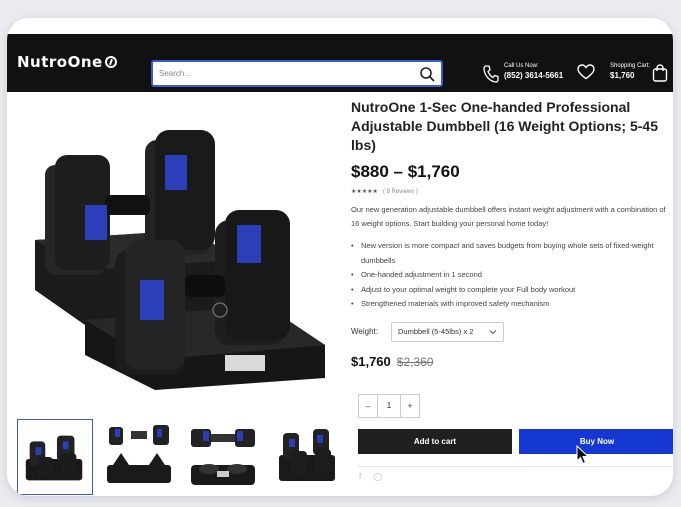 The width and height of the screenshot is (681, 507). What do you see at coordinates (521, 66) in the screenshot?
I see `call-label: Call Us Now:` at bounding box center [521, 66].